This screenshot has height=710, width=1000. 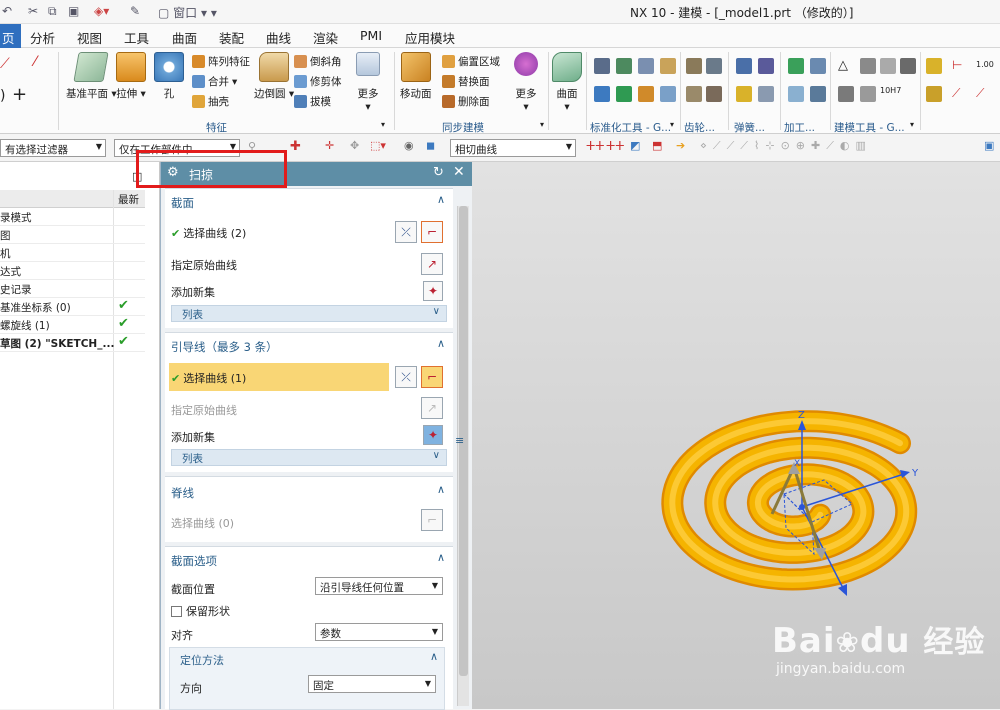 What do you see at coordinates (91, 76) in the screenshot?
I see `datum-plane-button: 基准平面 ▾` at bounding box center [91, 76].